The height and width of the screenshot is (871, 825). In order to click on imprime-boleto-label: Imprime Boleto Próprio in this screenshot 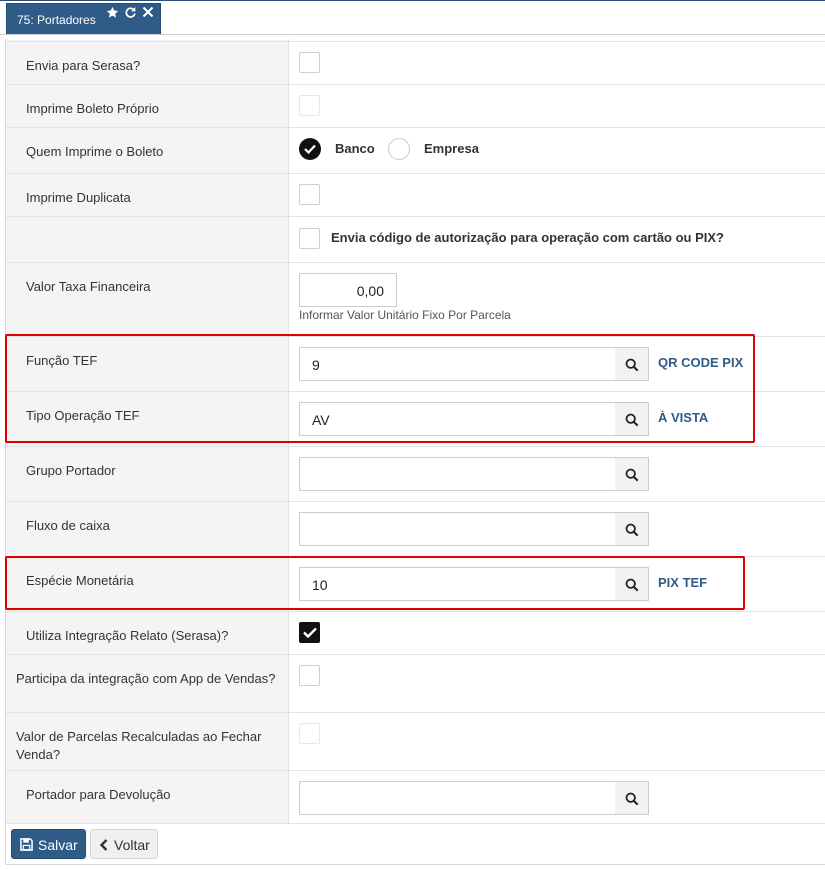, I will do `click(92, 108)`.